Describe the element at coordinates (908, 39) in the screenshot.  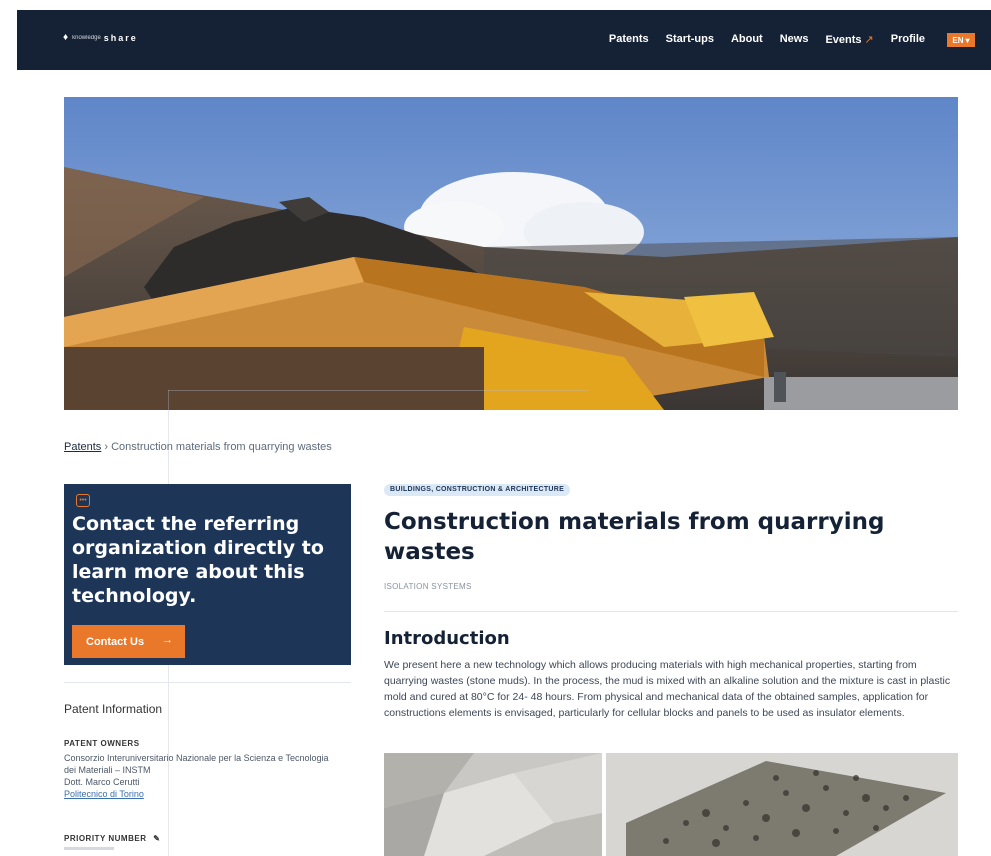
I see `nav-profile: Profile` at that location.